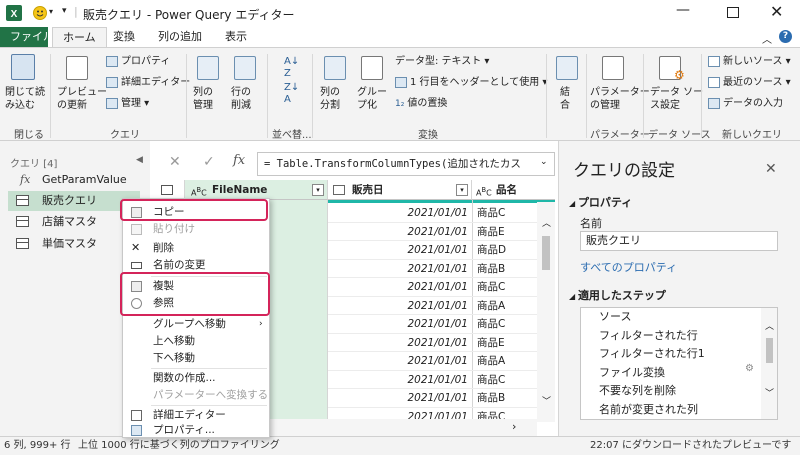 This screenshot has height=455, width=800. I want to click on query-name-input: 販売クエリ, so click(679, 241).